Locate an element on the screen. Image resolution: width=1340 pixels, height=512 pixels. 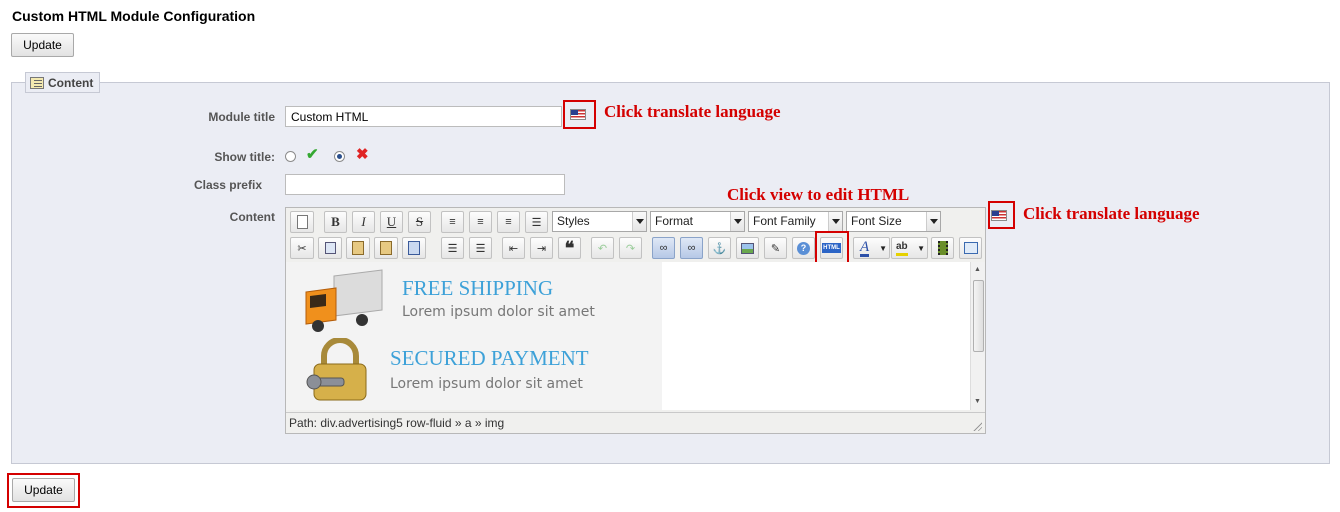
clipboard-icon is located at coordinates (358, 248).